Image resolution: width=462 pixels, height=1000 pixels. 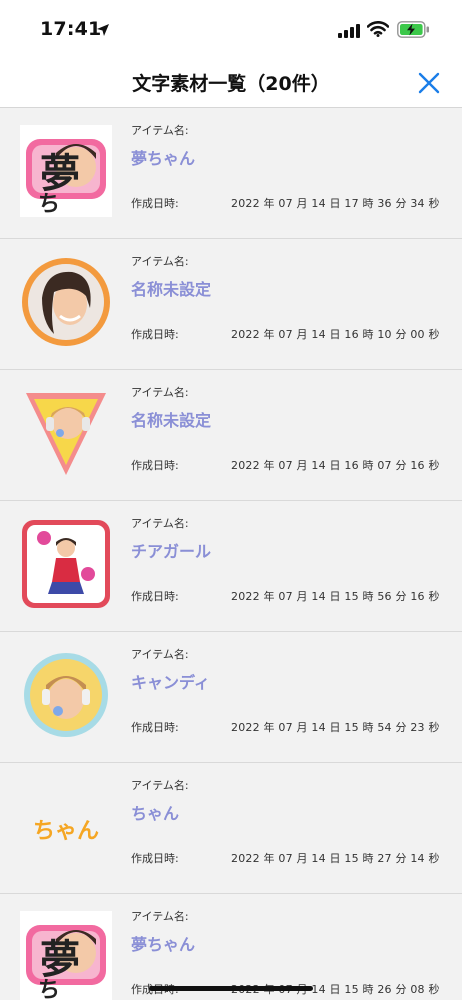 I want to click on created-at-value: 2022 年 07 月 14 日 15 時 54 分 23 秒, so click(x=335, y=727).